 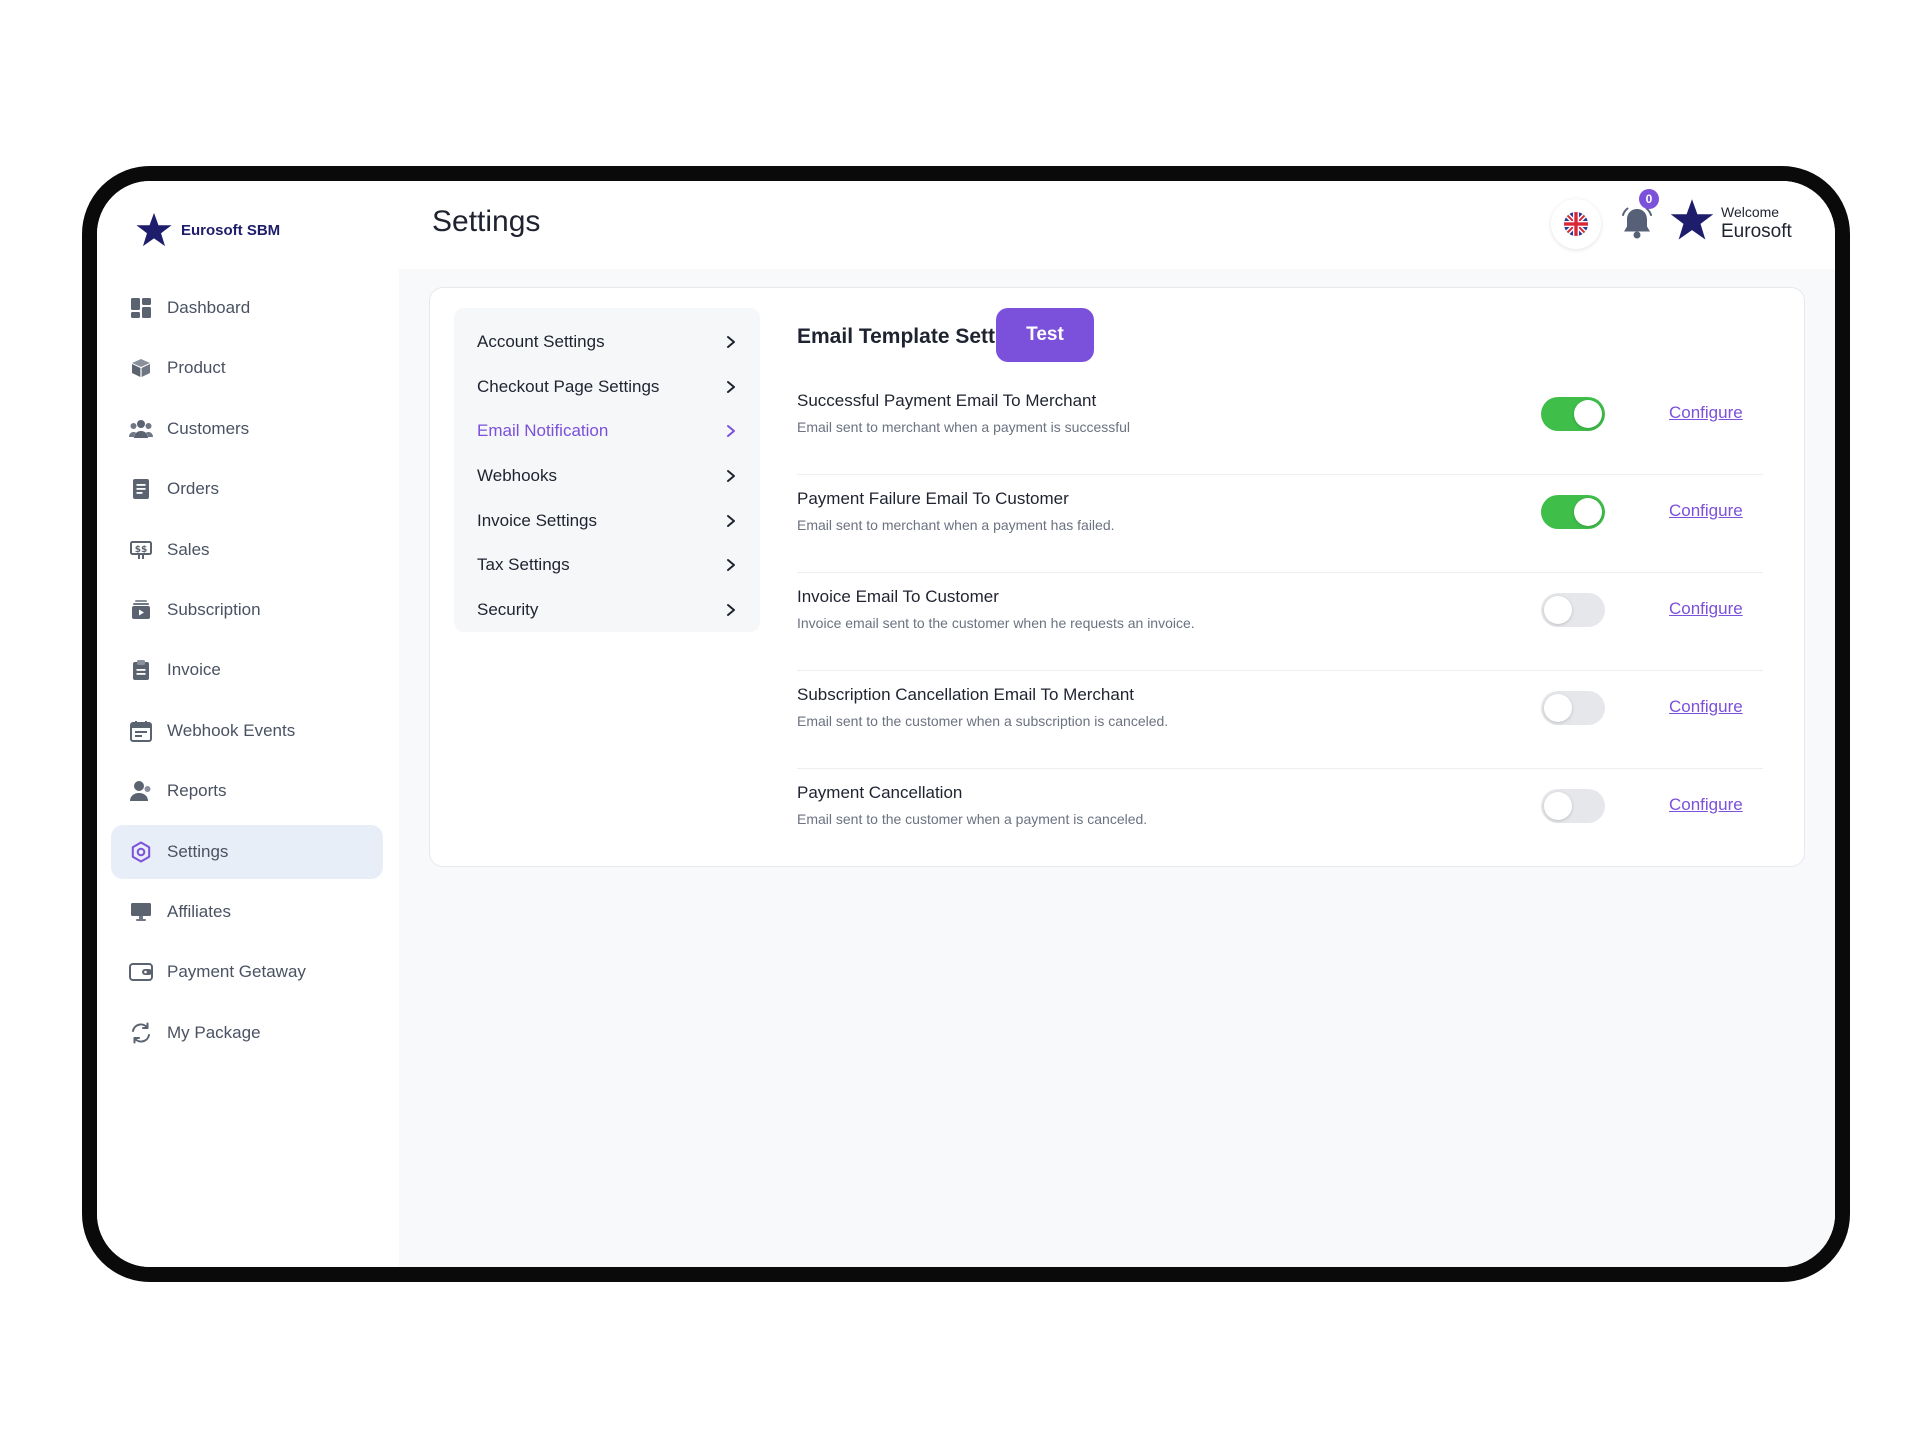 I want to click on submenu-item-label: Webhooks, so click(x=517, y=476).